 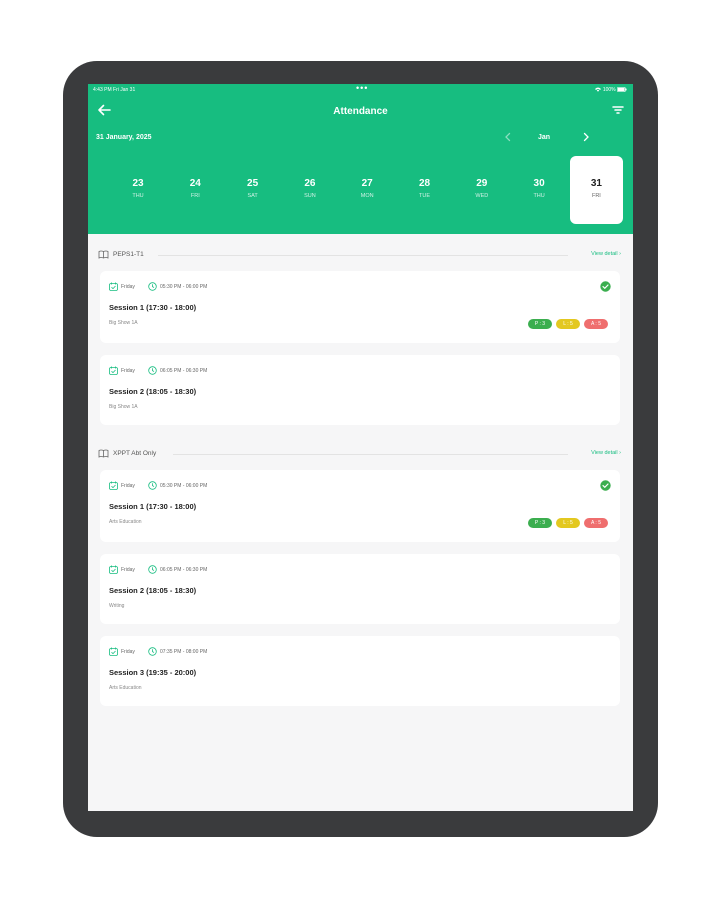 I want to click on day-28: 28 TUE, so click(x=424, y=190).